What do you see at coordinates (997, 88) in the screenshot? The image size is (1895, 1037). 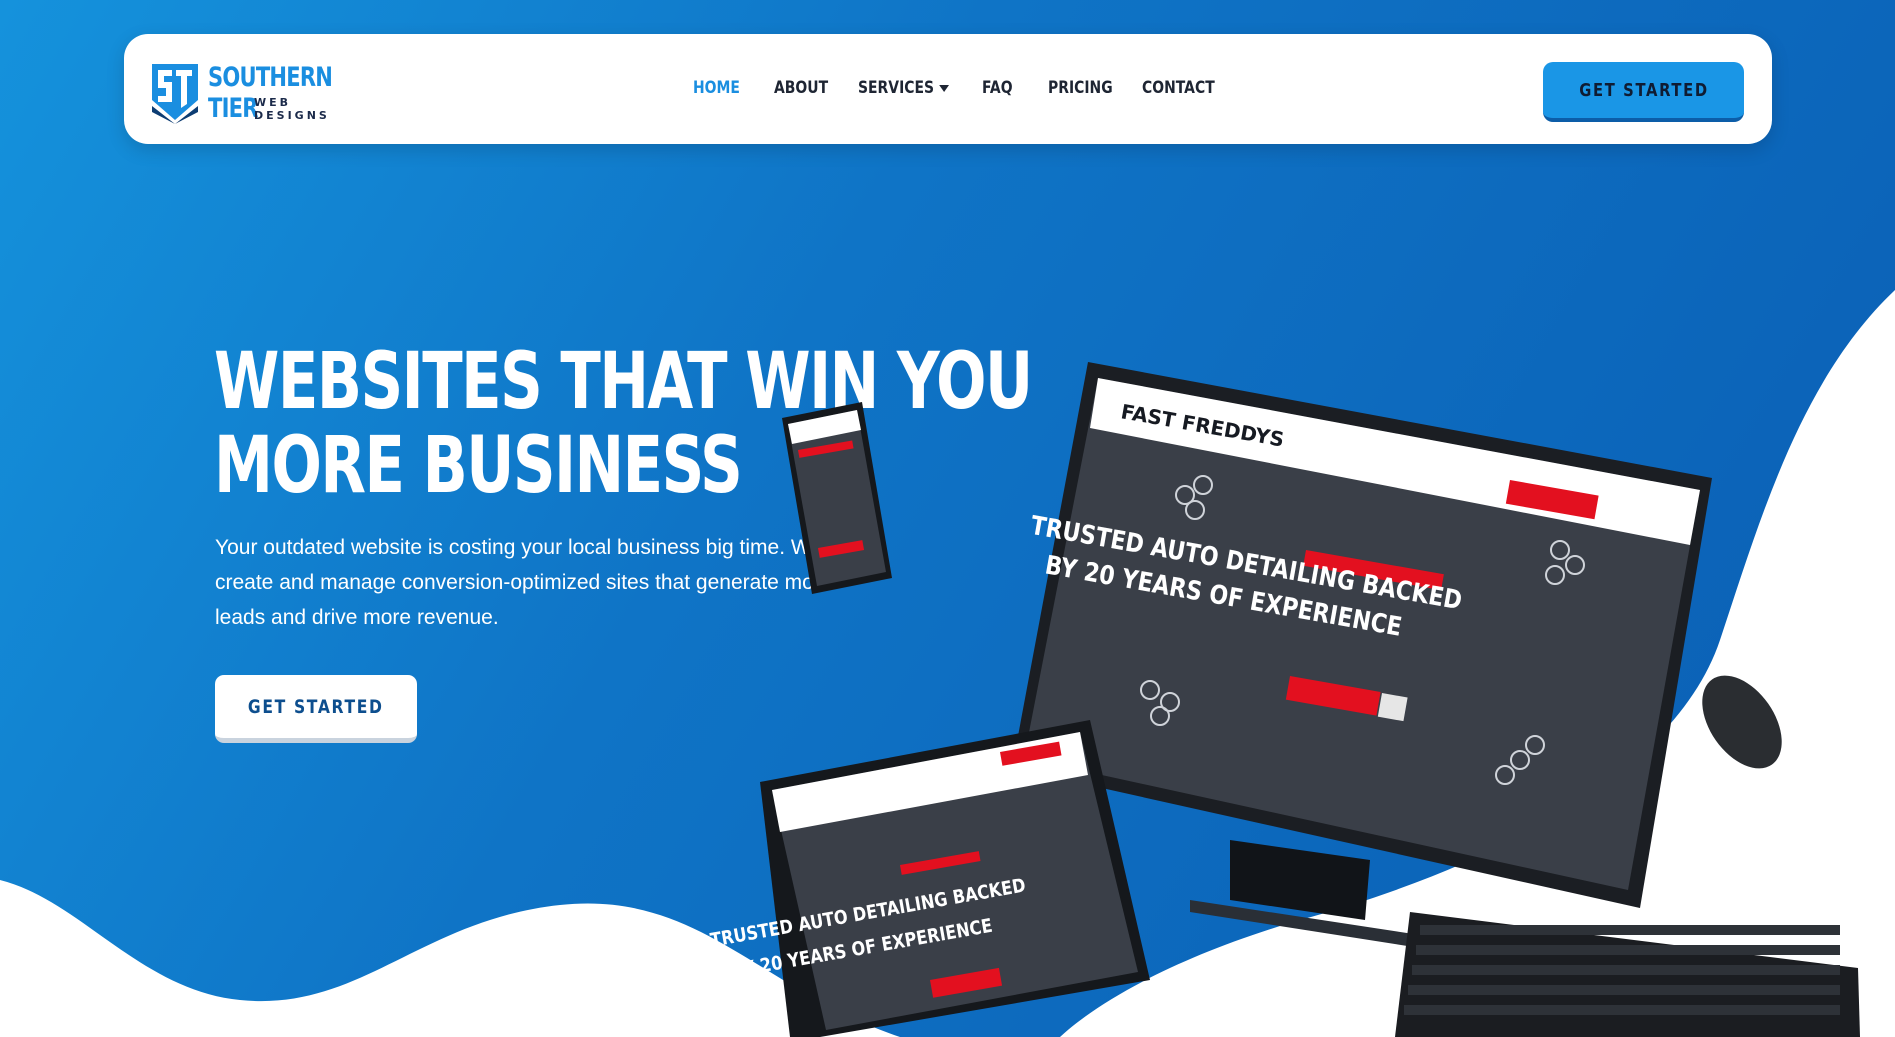 I see `nav-faq: FAQ` at bounding box center [997, 88].